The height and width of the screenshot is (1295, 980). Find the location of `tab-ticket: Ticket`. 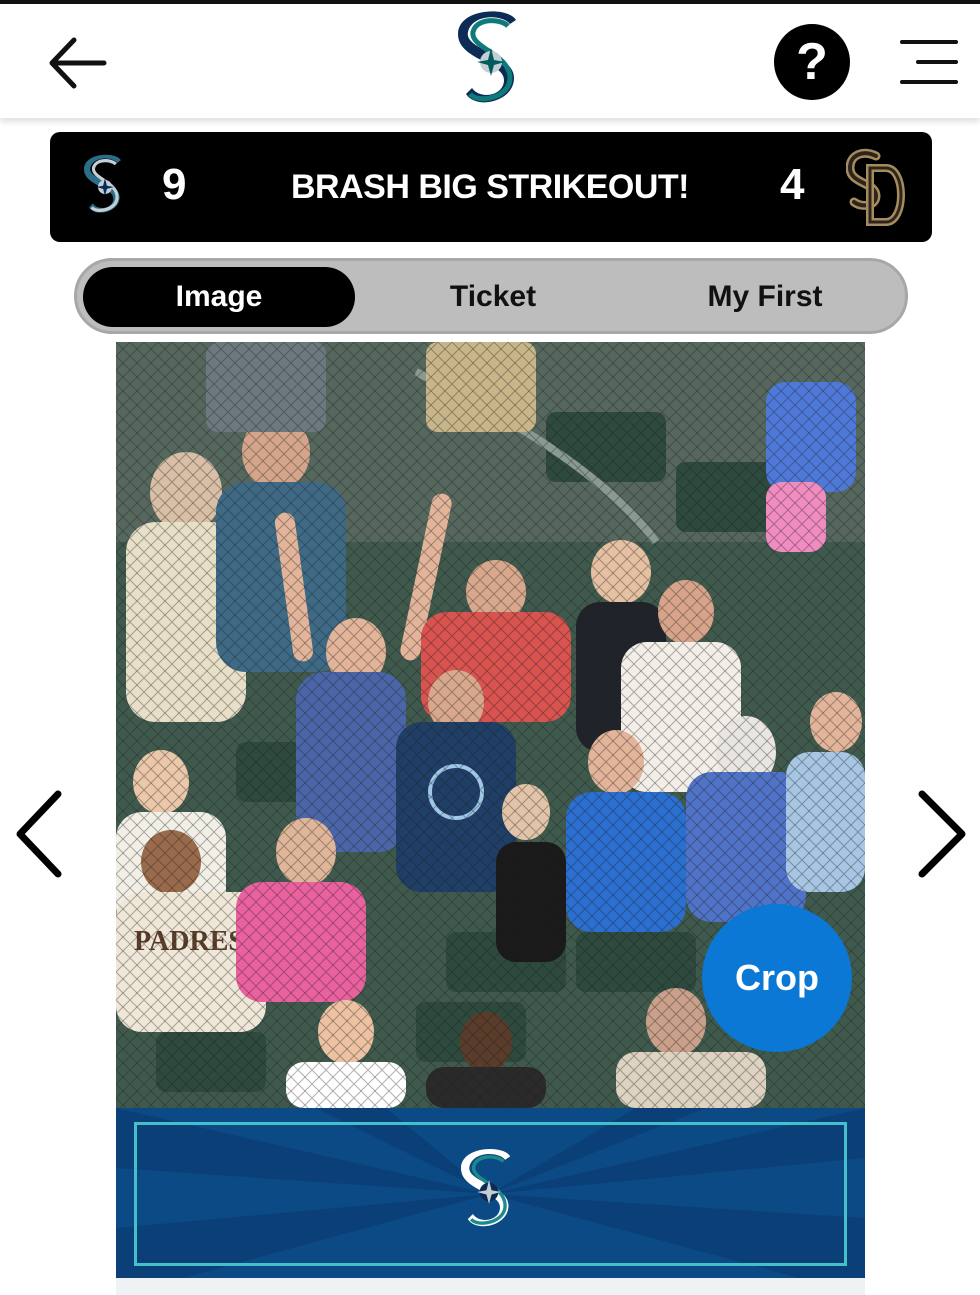

tab-ticket: Ticket is located at coordinates (493, 297).